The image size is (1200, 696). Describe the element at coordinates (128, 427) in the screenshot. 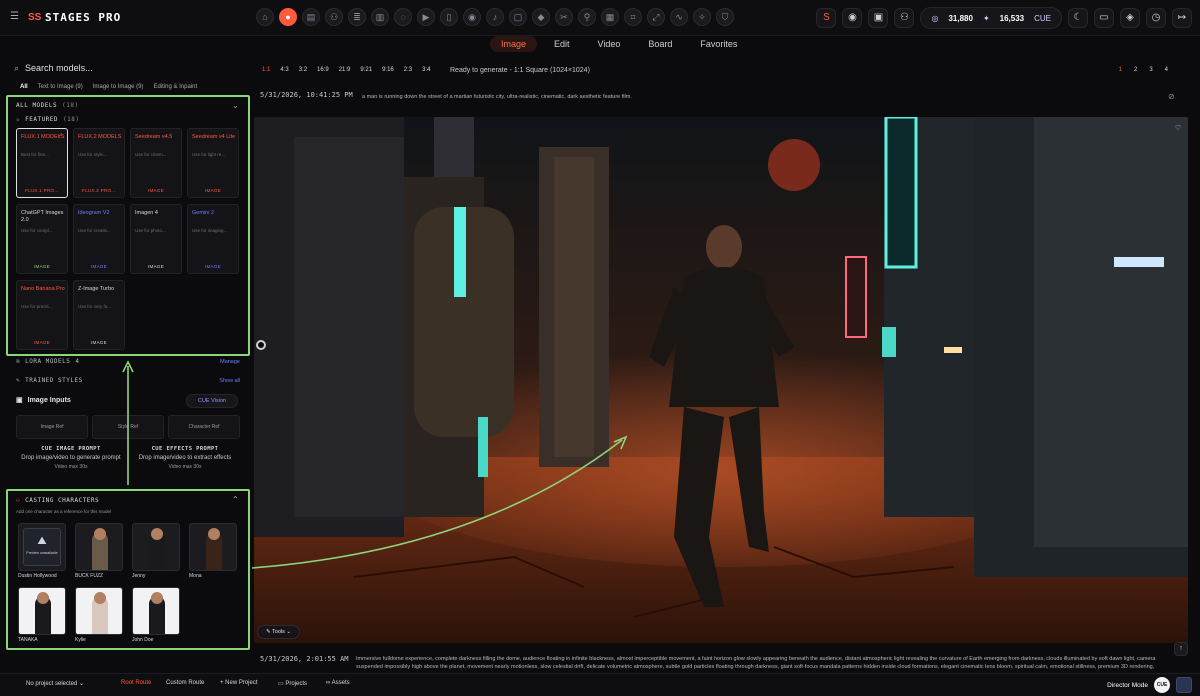

I see `style-ref-button: Style Ref` at that location.